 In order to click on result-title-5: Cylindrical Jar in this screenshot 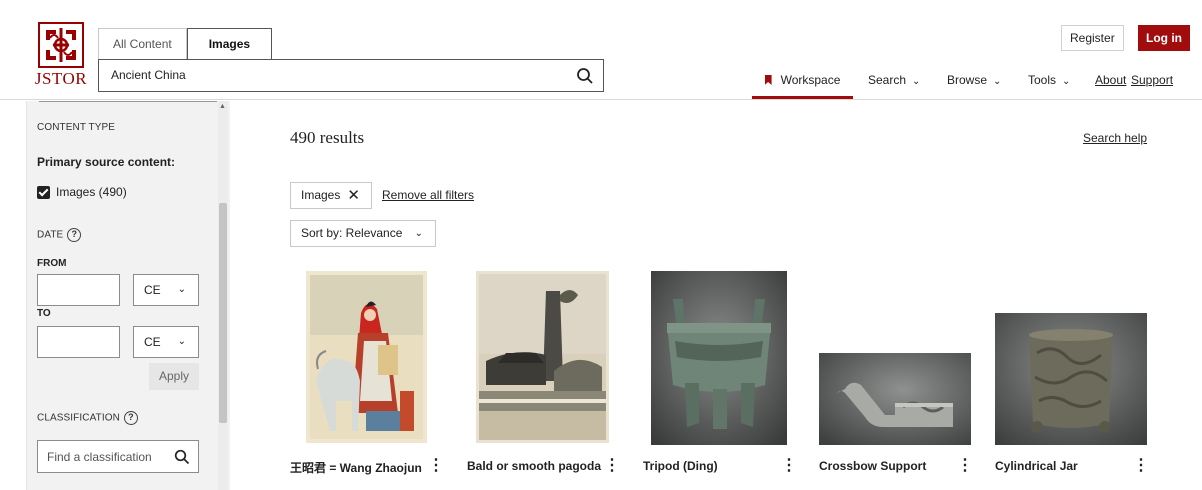, I will do `click(1036, 466)`.